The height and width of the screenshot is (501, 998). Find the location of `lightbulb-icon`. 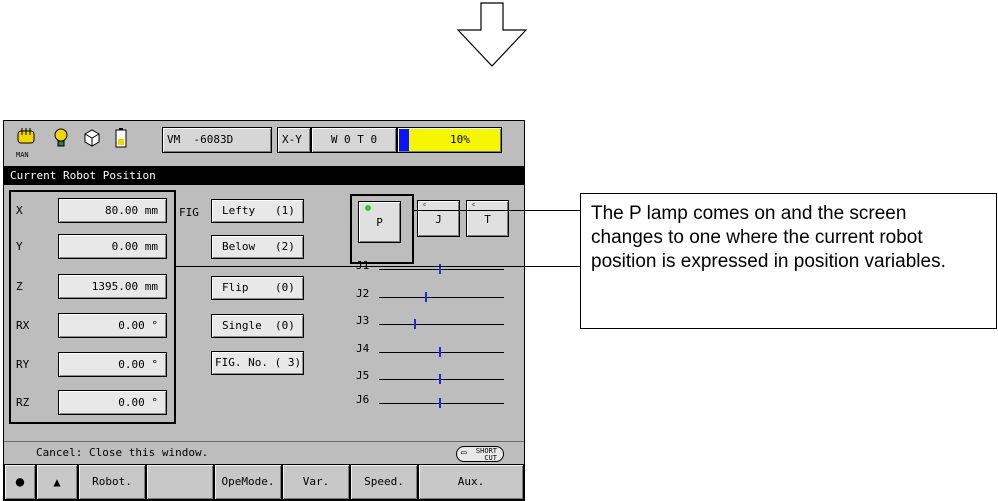

lightbulb-icon is located at coordinates (61, 141).